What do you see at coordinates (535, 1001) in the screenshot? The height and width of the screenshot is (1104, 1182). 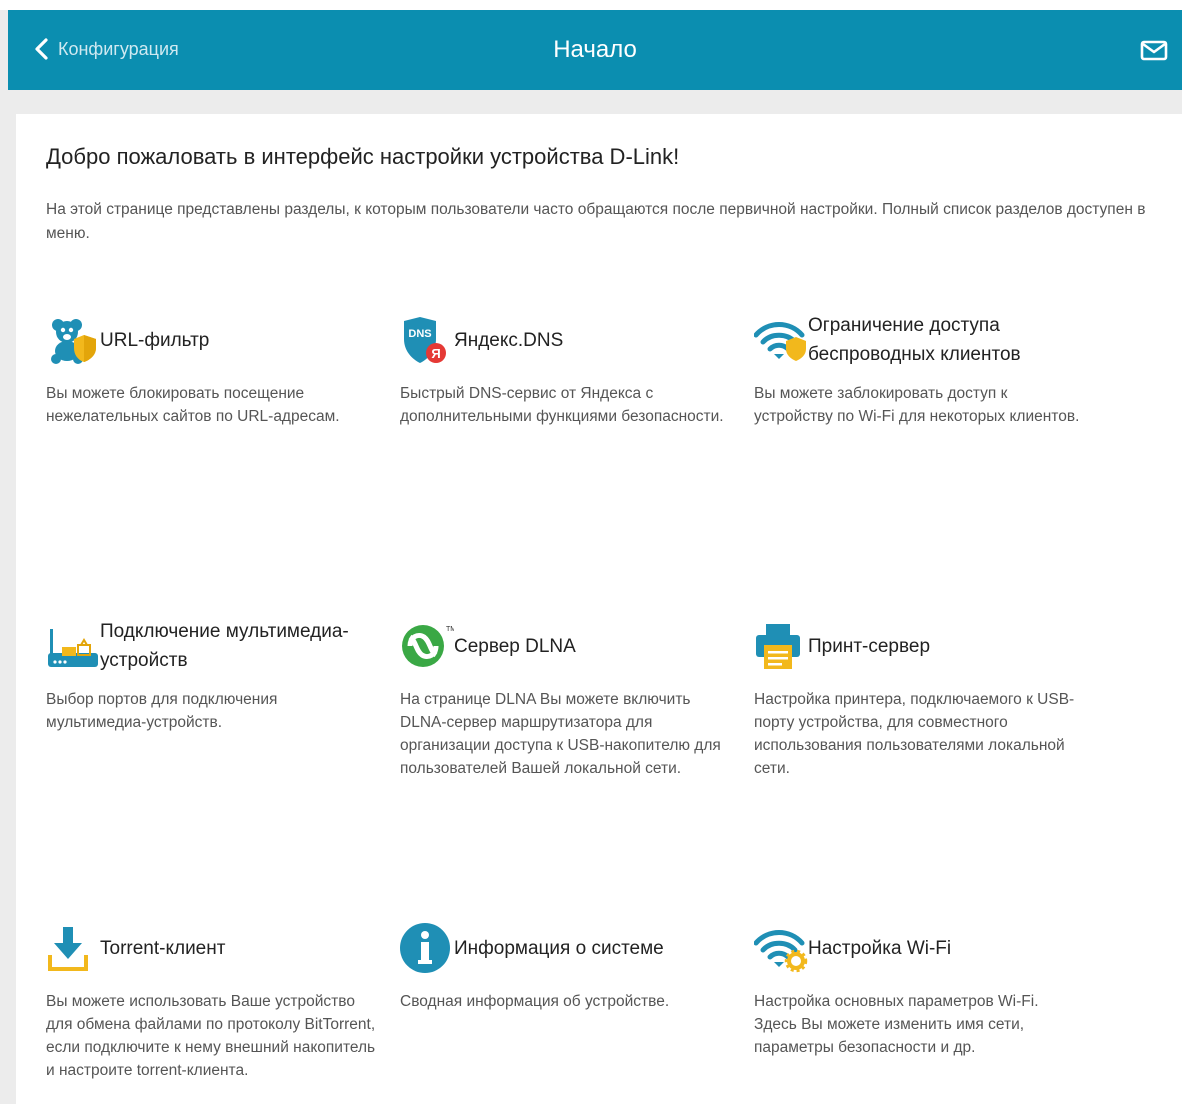 I see `card-description: Сводная информация об устройстве.` at bounding box center [535, 1001].